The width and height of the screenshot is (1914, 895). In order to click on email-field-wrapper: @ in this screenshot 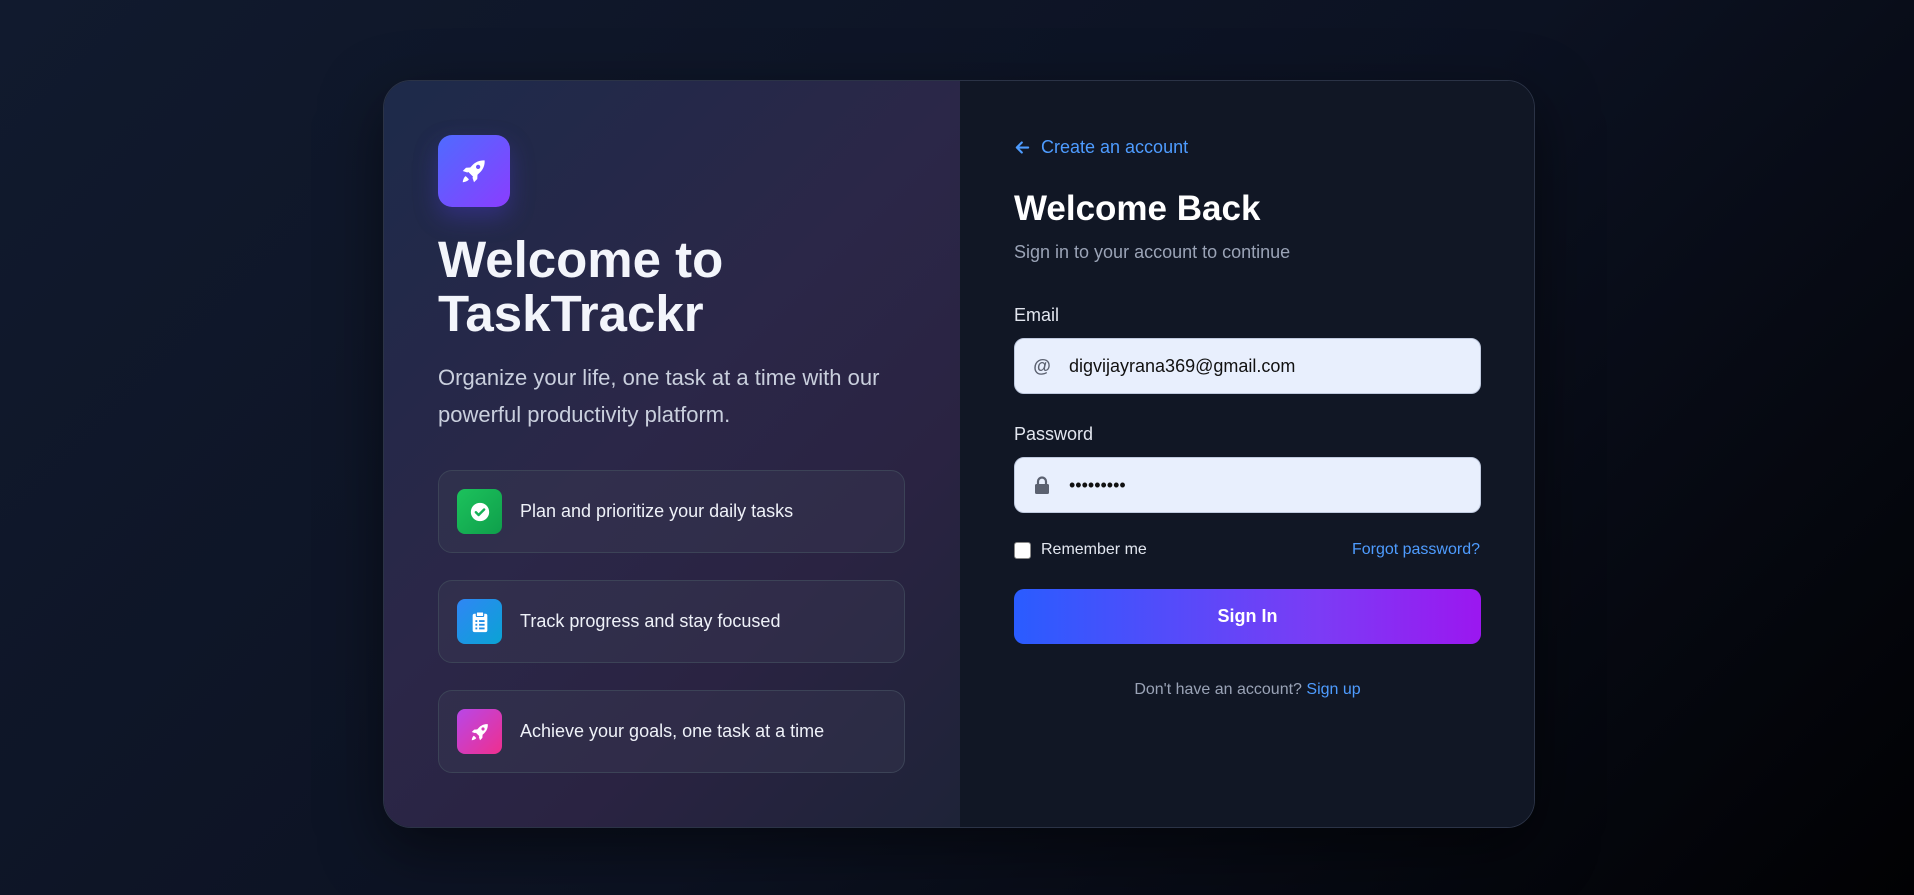, I will do `click(1247, 366)`.